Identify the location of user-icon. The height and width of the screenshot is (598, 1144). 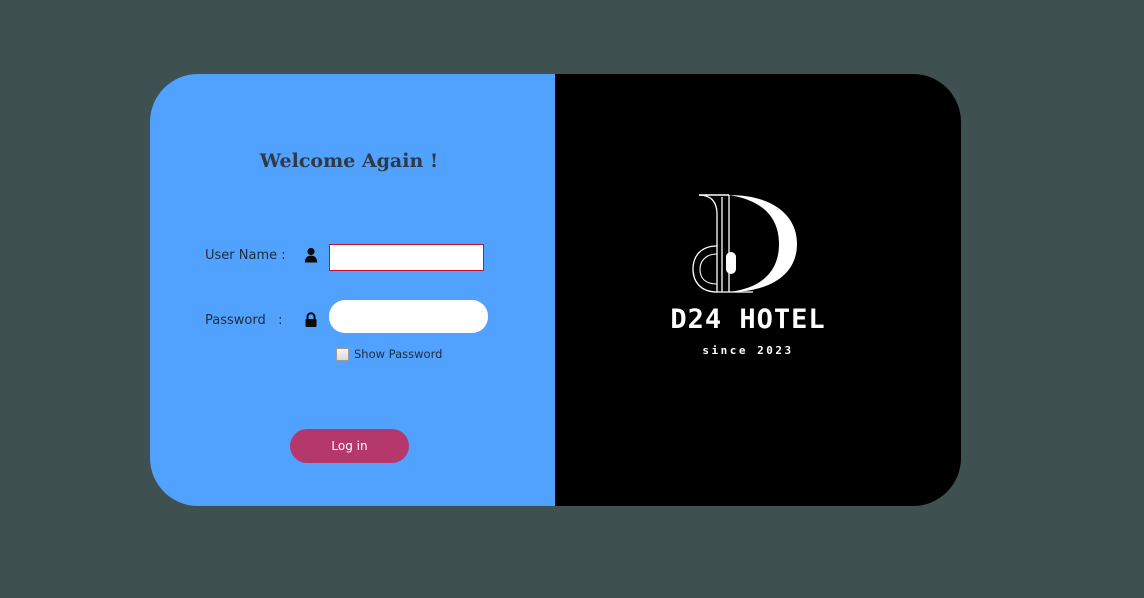
(311, 255).